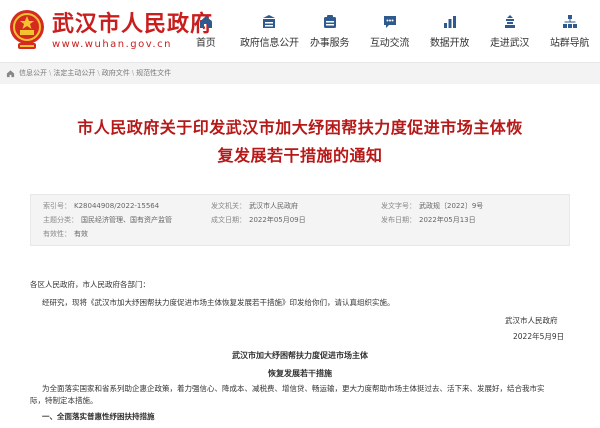 This screenshot has width=600, height=428. Describe the element at coordinates (531, 320) in the screenshot. I see `signer: 武汉市人民政府` at that location.